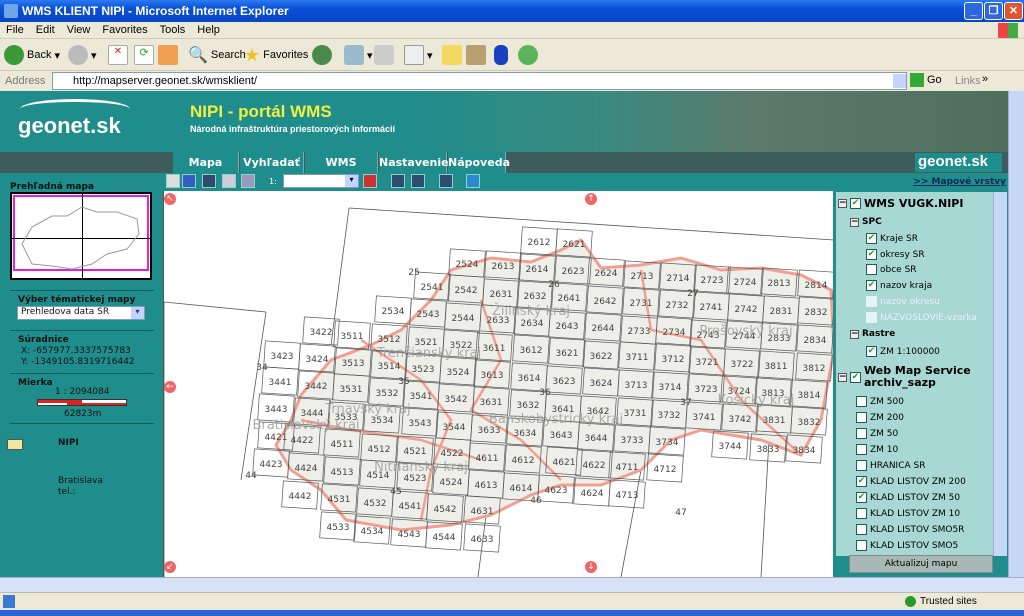  I want to click on page-vertical-scrollbar, so click(1016, 334).